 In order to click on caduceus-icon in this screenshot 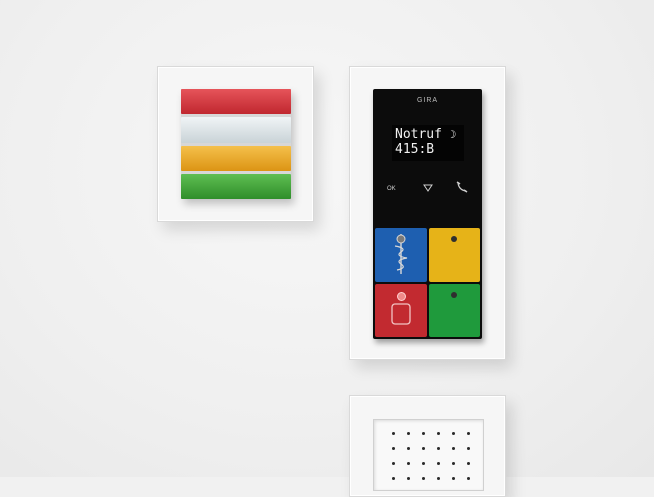, I will do `click(401, 254)`.